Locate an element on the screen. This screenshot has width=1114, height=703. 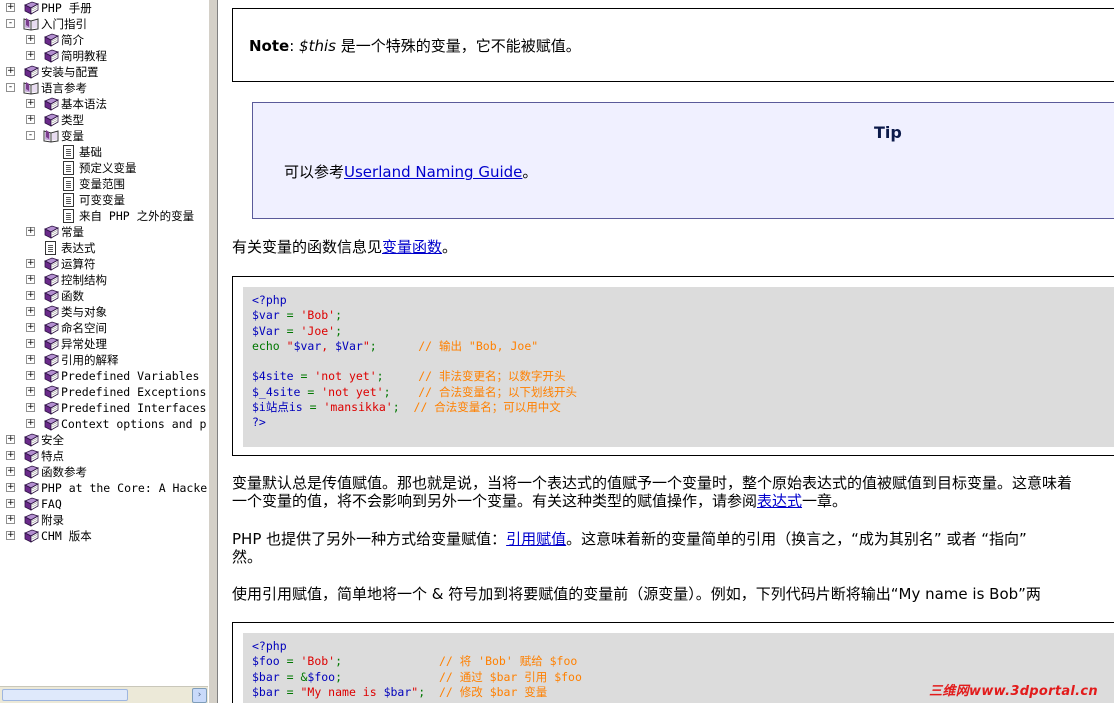
tip-text: 可以参考Userland Naming Guide。 is located at coordinates (410, 171).